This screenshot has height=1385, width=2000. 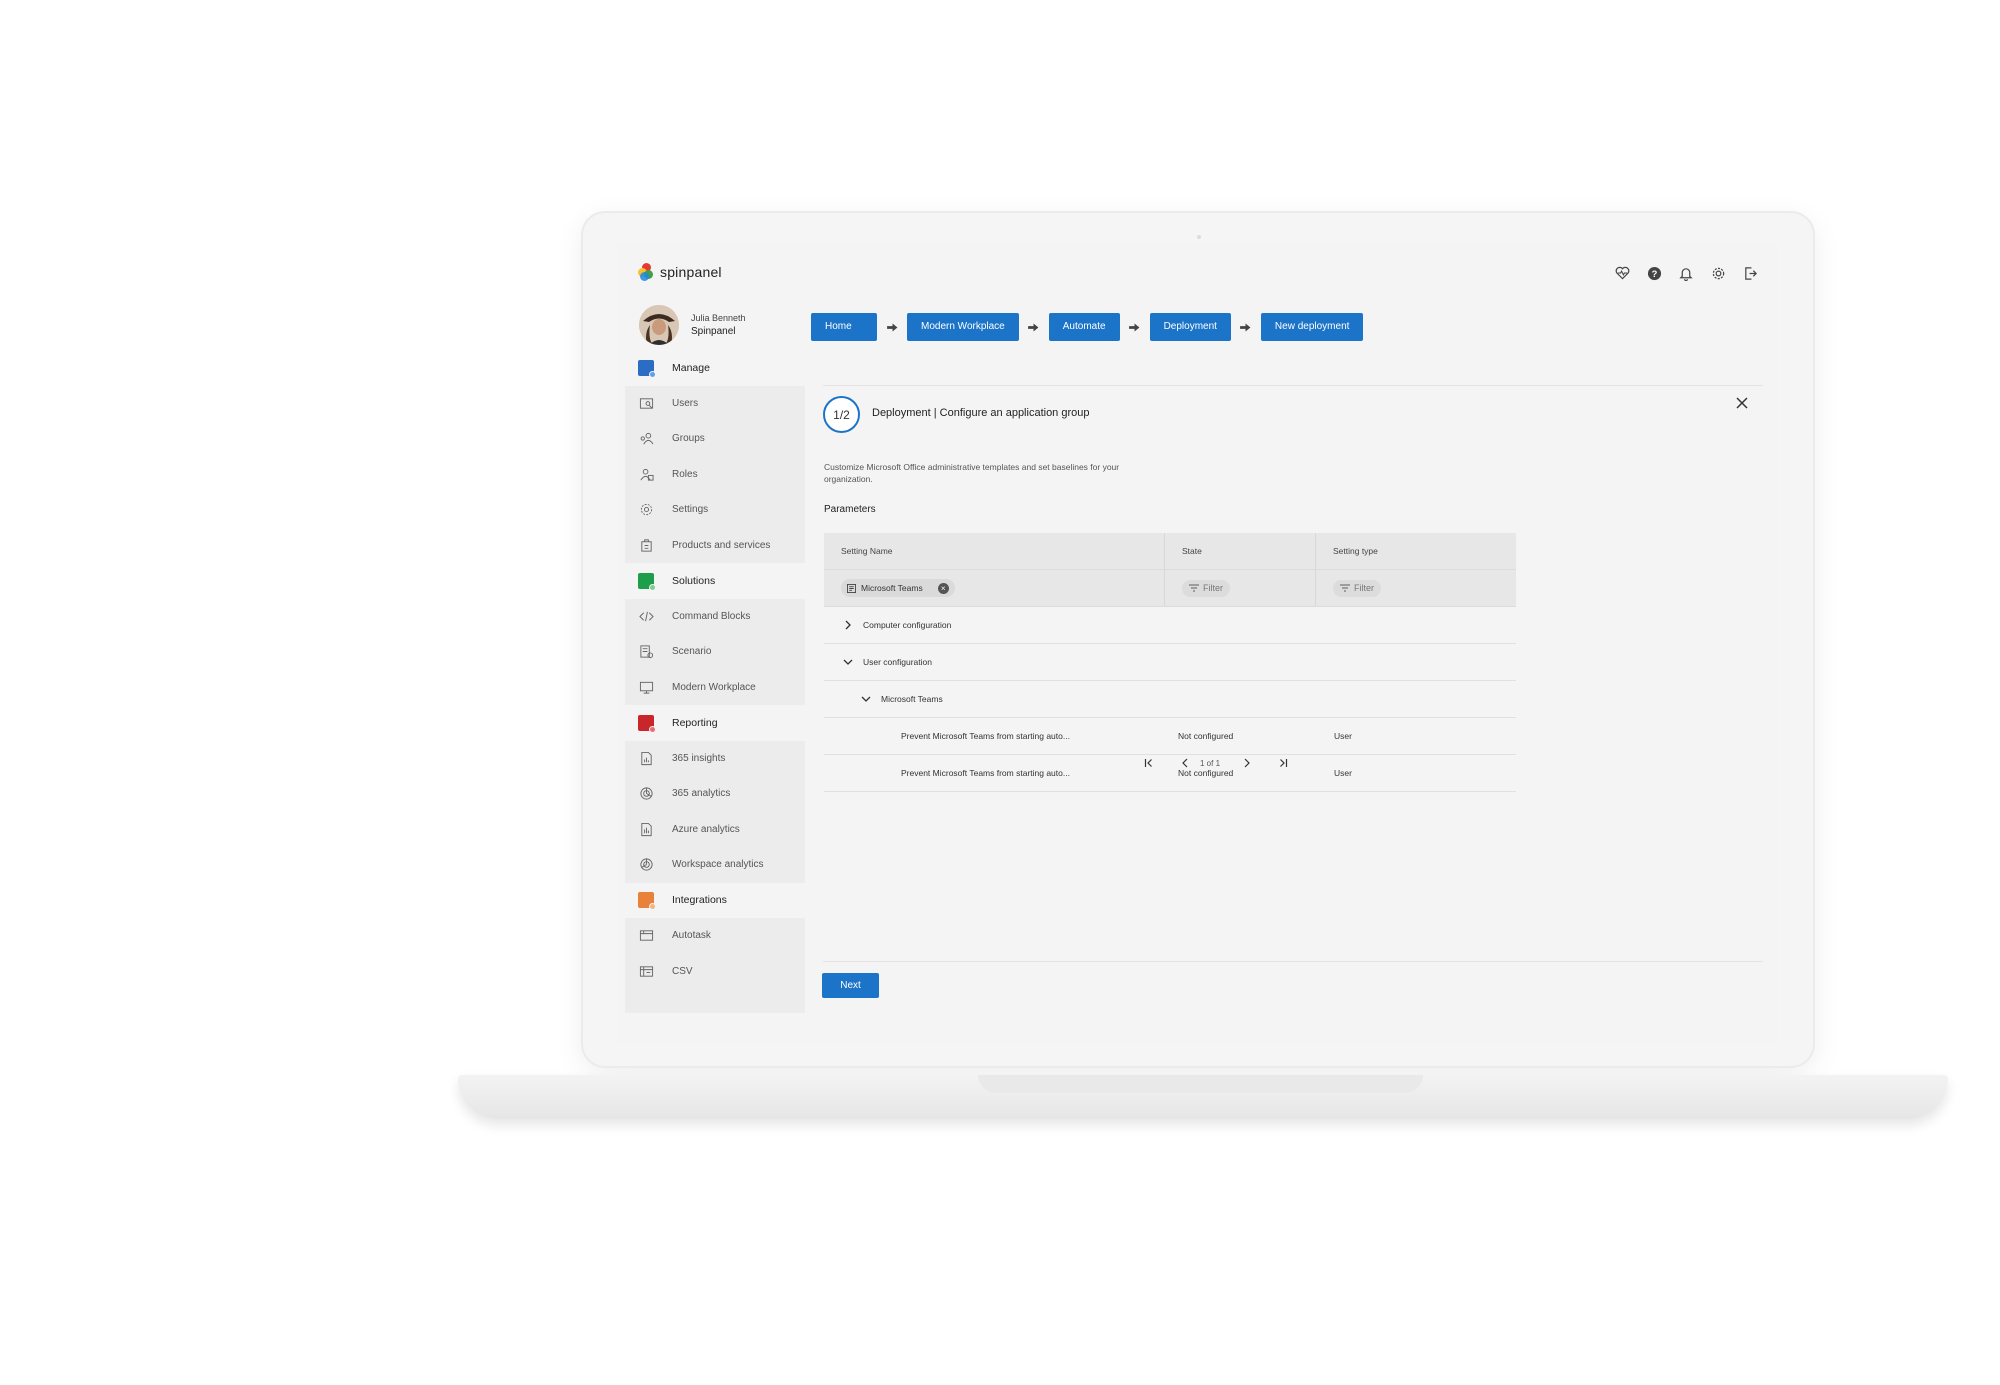 What do you see at coordinates (646, 652) in the screenshot?
I see `scenario-icon` at bounding box center [646, 652].